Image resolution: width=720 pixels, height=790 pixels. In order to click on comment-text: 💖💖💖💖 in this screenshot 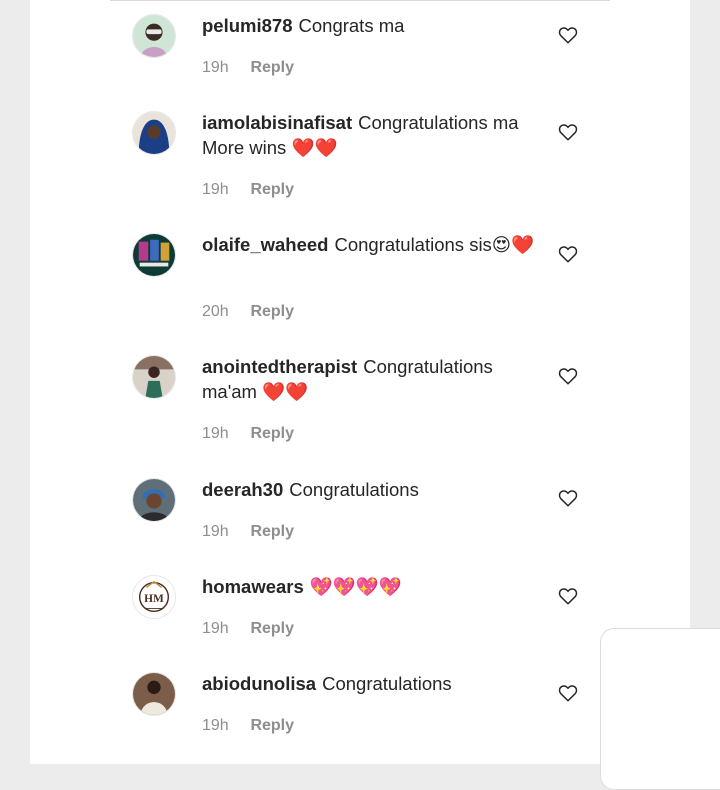, I will do `click(355, 586)`.